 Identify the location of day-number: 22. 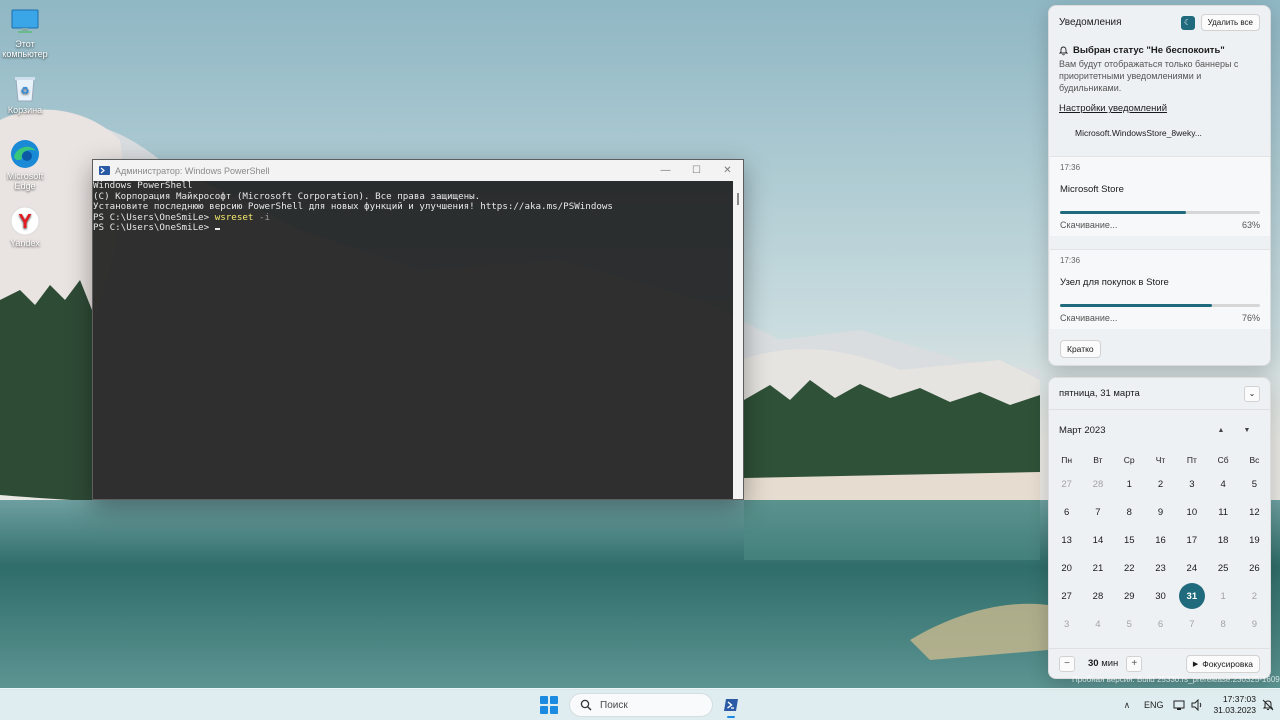
(1129, 568).